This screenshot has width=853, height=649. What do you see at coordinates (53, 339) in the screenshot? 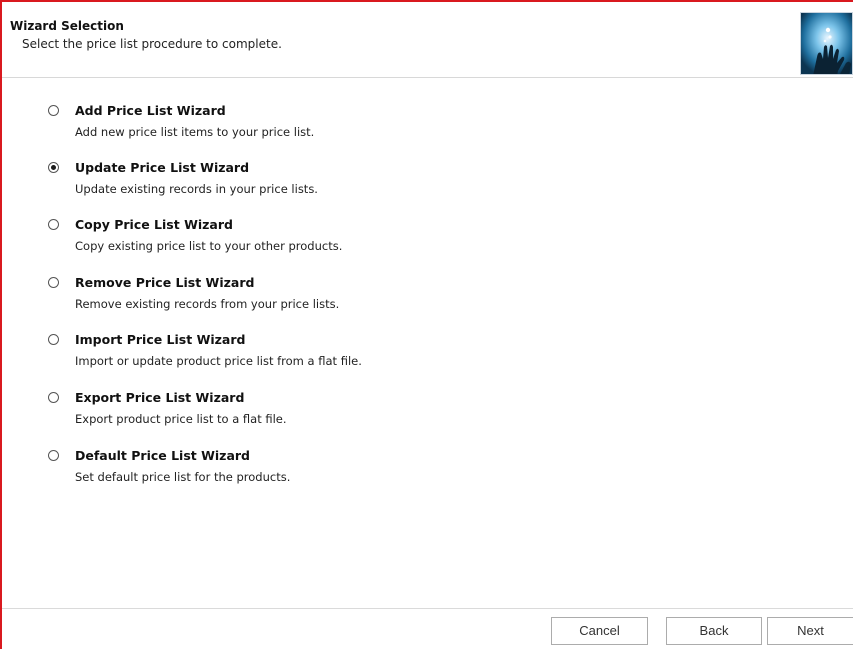
I see `radio-import-price-list` at bounding box center [53, 339].